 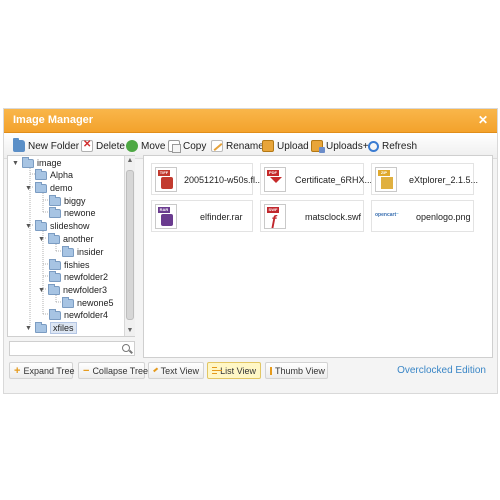 I want to click on file-name: openlogo.png, so click(x=443, y=217).